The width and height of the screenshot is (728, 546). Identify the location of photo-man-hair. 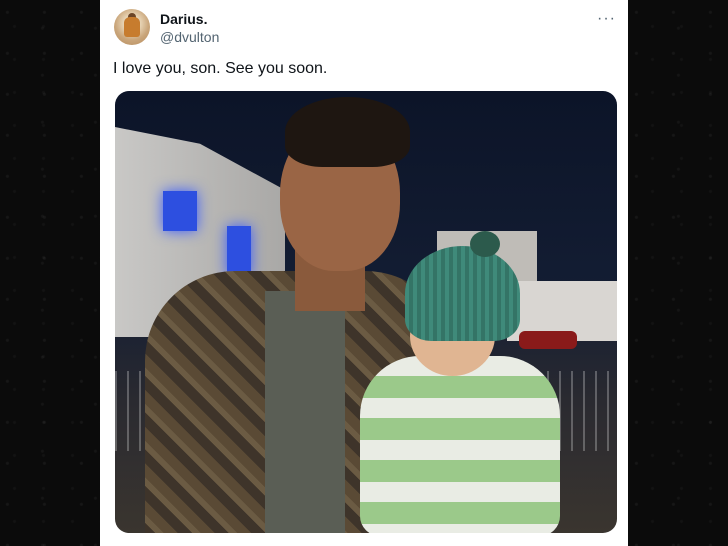
(347, 132).